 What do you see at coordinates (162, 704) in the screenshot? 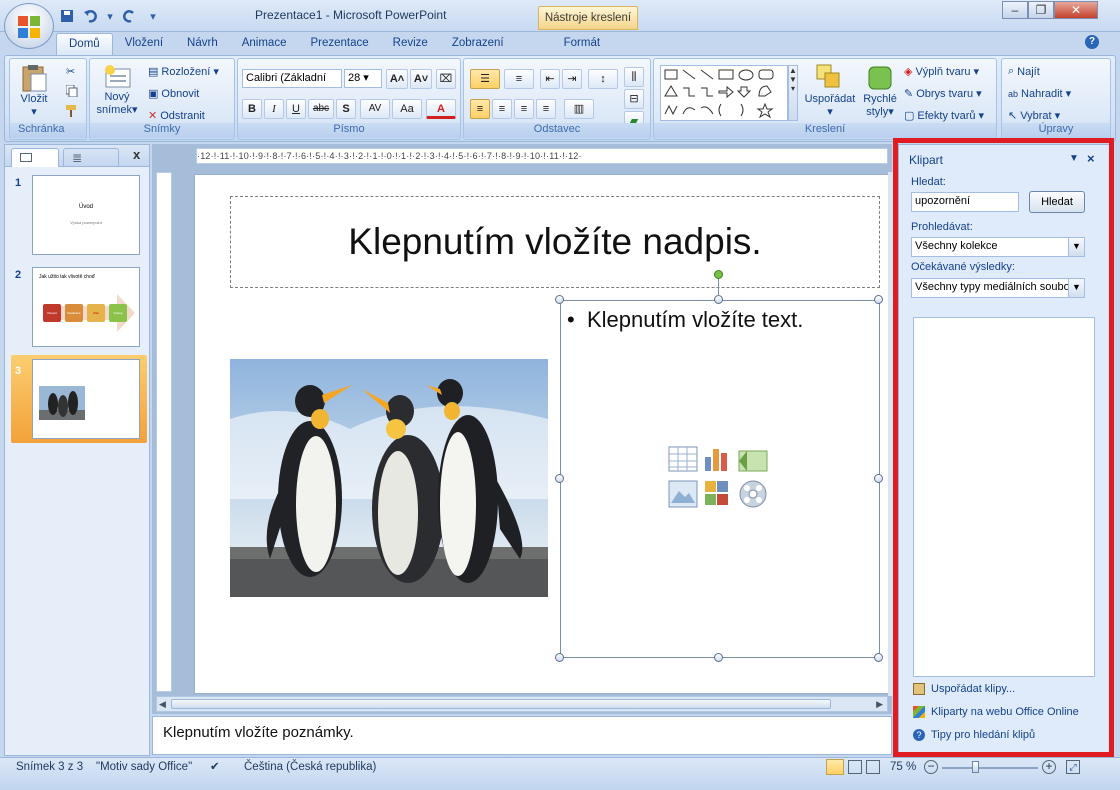
I see `scroll-left-icon: ◀` at bounding box center [162, 704].